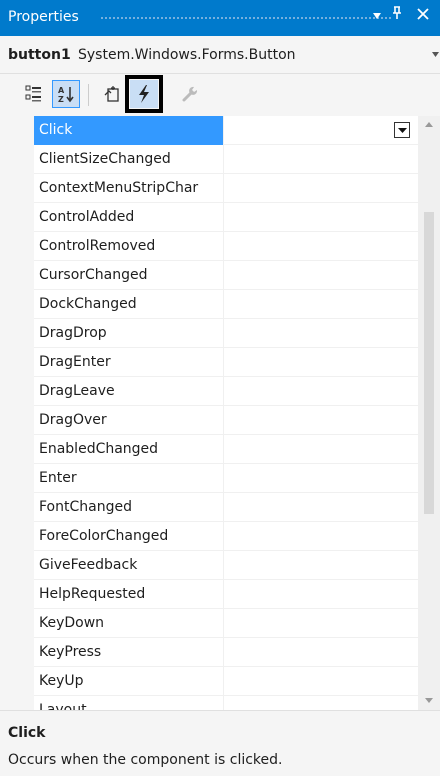 Image resolution: width=440 pixels, height=776 pixels. I want to click on scroll-up-button, so click(429, 125).